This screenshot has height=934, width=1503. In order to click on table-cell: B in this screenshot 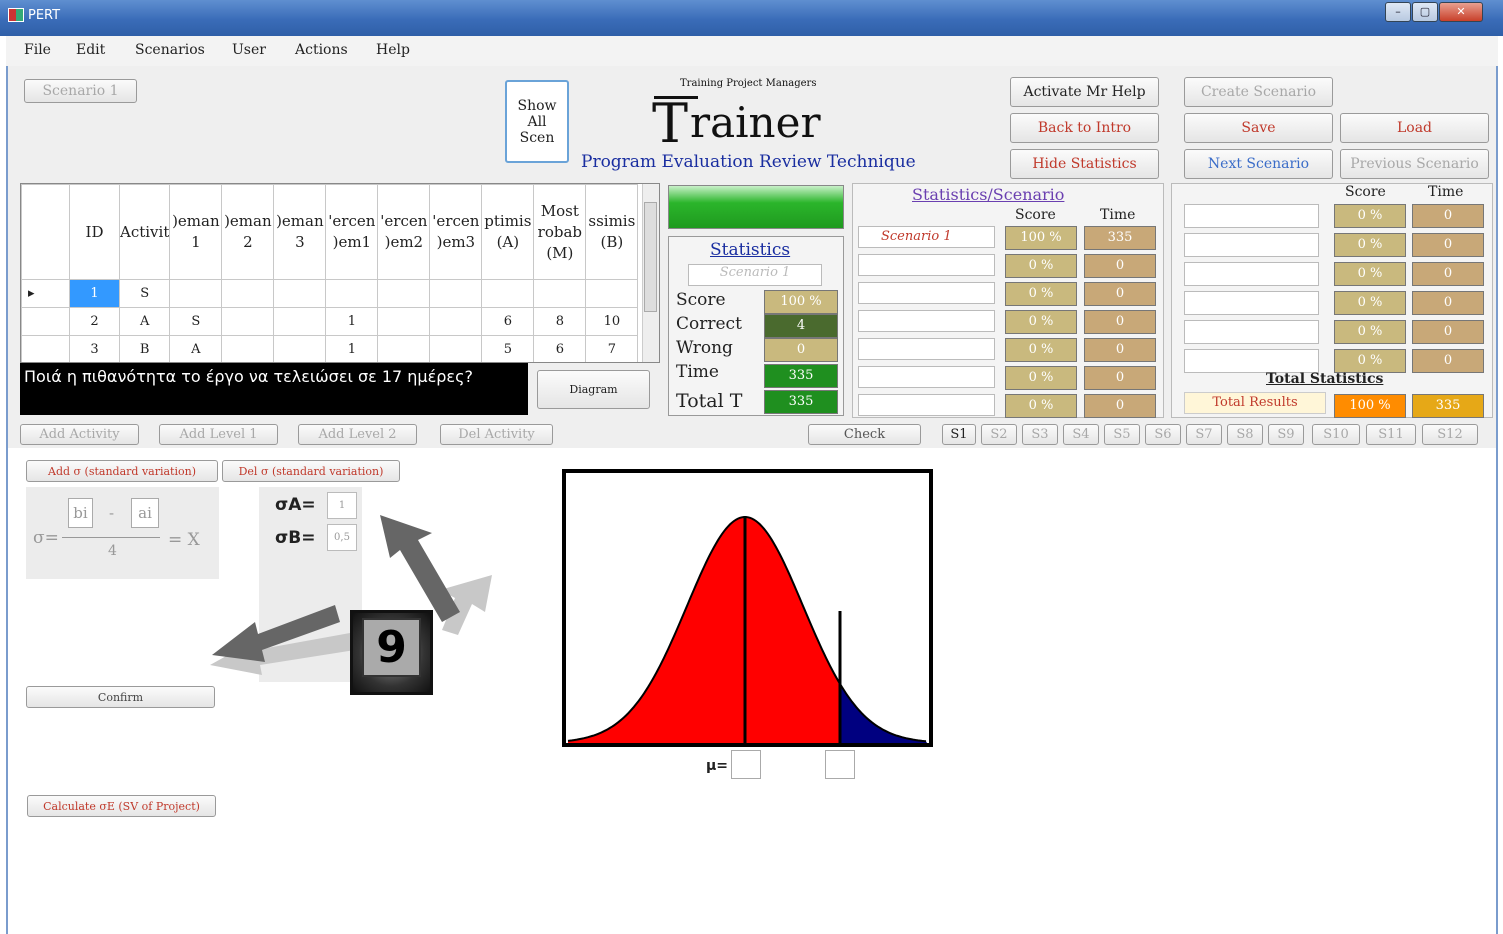, I will do `click(144, 348)`.